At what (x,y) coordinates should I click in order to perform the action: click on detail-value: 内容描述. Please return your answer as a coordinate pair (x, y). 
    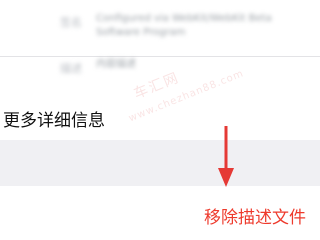
    Looking at the image, I should click on (116, 64).